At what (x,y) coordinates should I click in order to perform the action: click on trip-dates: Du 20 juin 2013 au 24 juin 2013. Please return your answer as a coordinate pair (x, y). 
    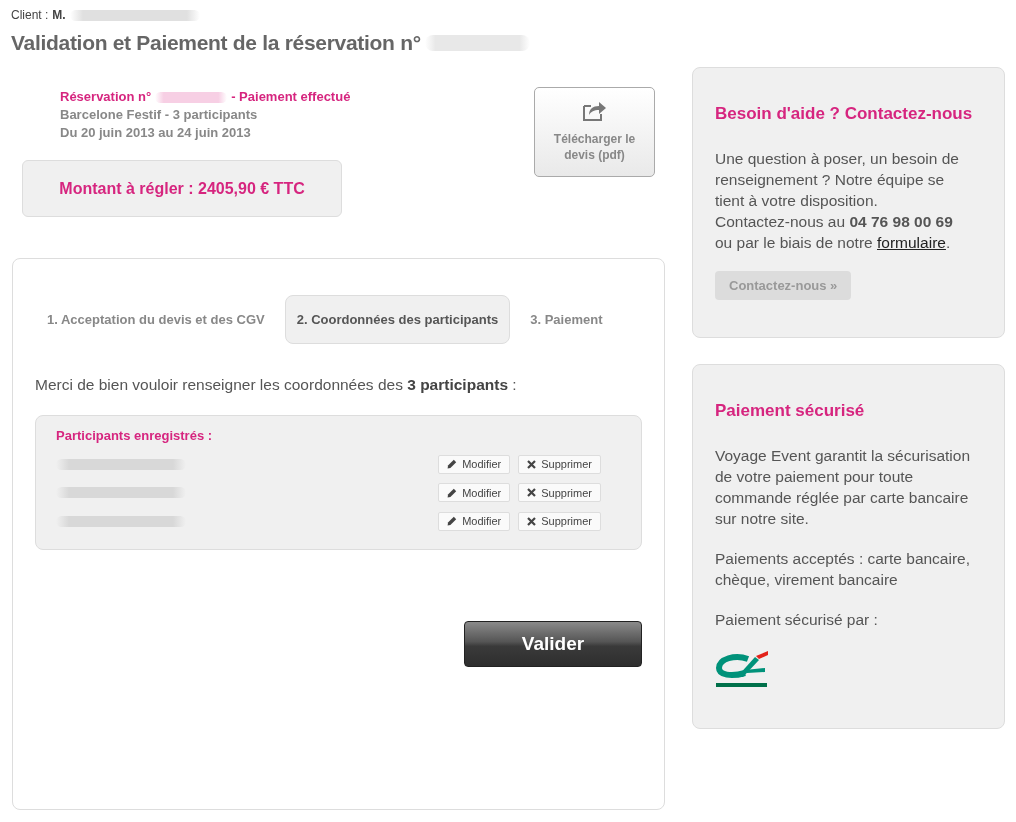
    Looking at the image, I should click on (156, 133).